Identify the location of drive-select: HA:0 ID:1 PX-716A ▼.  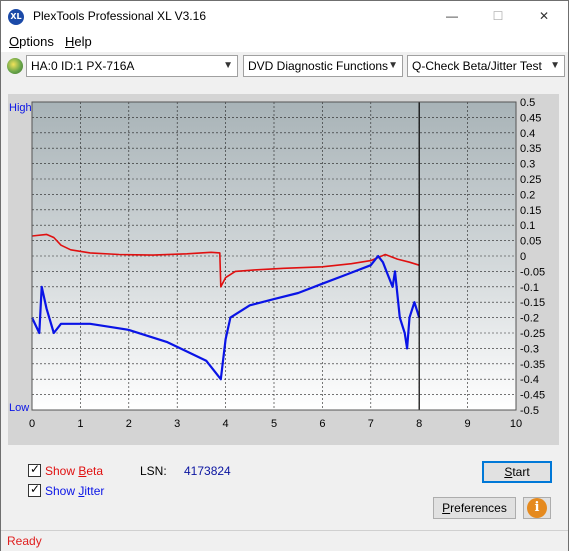
(132, 66).